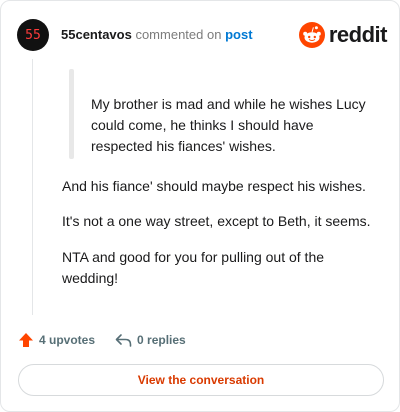 The width and height of the screenshot is (400, 412). I want to click on thread-line, so click(32, 187).